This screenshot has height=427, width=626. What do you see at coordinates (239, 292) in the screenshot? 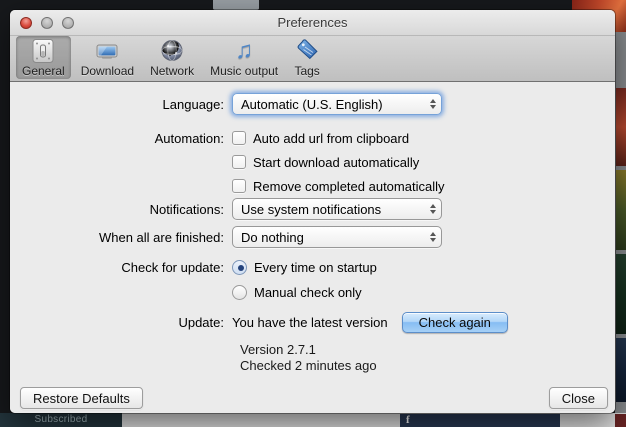
I see `update-manual-radio` at bounding box center [239, 292].